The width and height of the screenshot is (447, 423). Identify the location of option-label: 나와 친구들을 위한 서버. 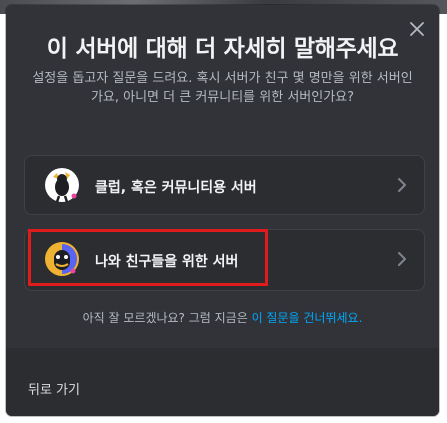
(167, 262).